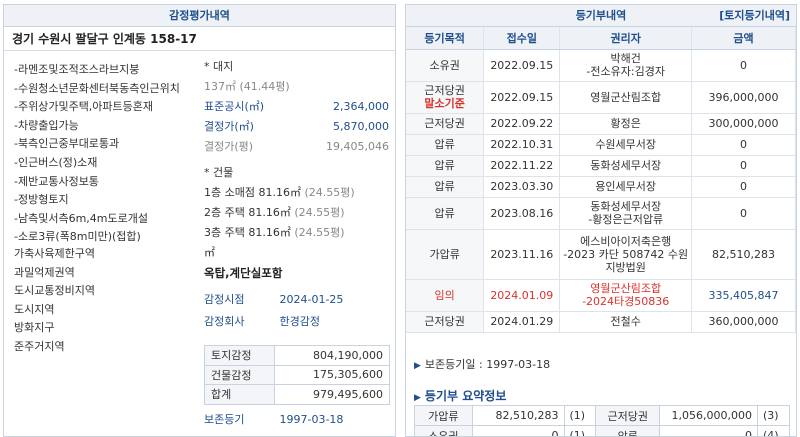  I want to click on unit-label: ㎡, so click(209, 252).